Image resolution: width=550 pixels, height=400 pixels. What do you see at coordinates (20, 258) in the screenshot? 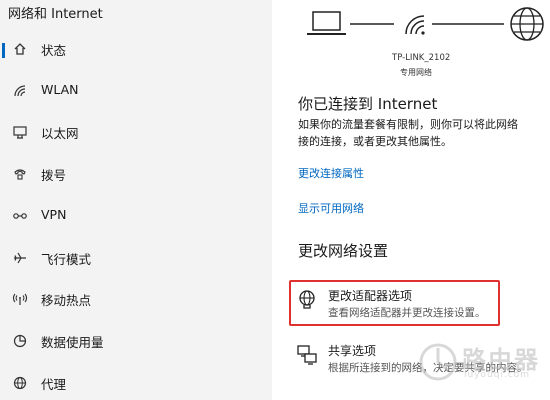
I see `airplane-icon` at bounding box center [20, 258].